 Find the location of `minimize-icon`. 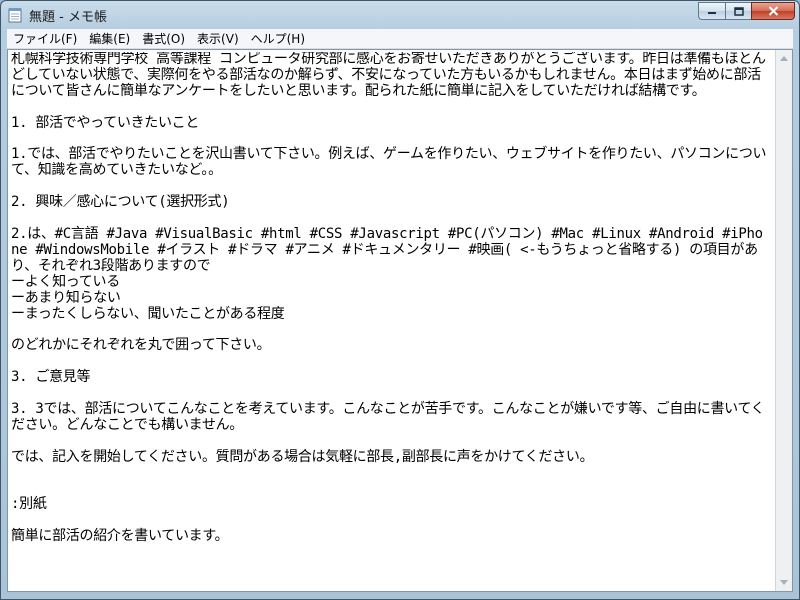

minimize-icon is located at coordinates (712, 13).